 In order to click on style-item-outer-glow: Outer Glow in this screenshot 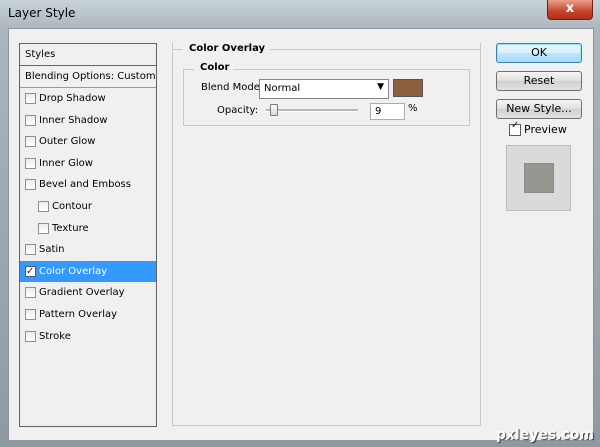, I will do `click(88, 142)`.